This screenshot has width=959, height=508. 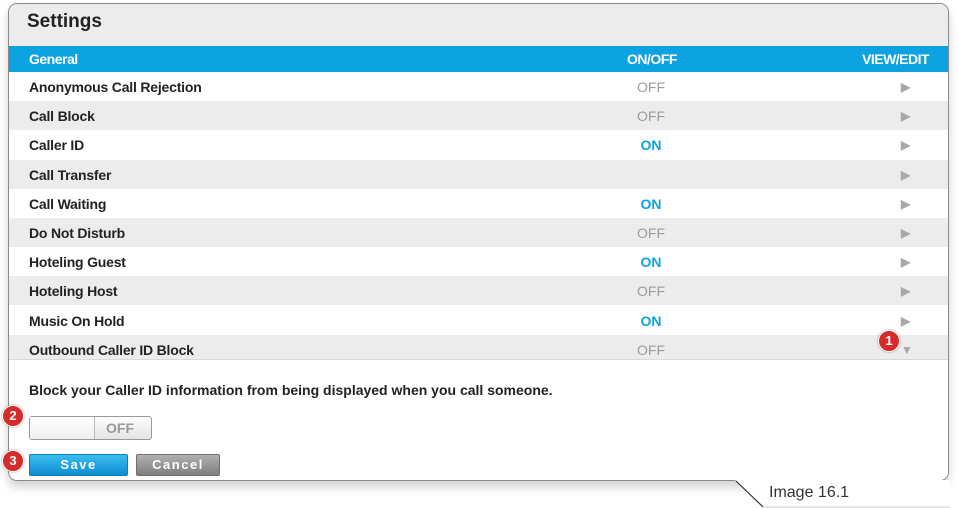 I want to click on setting-label: Anonymous Call Rejection, so click(x=115, y=87).